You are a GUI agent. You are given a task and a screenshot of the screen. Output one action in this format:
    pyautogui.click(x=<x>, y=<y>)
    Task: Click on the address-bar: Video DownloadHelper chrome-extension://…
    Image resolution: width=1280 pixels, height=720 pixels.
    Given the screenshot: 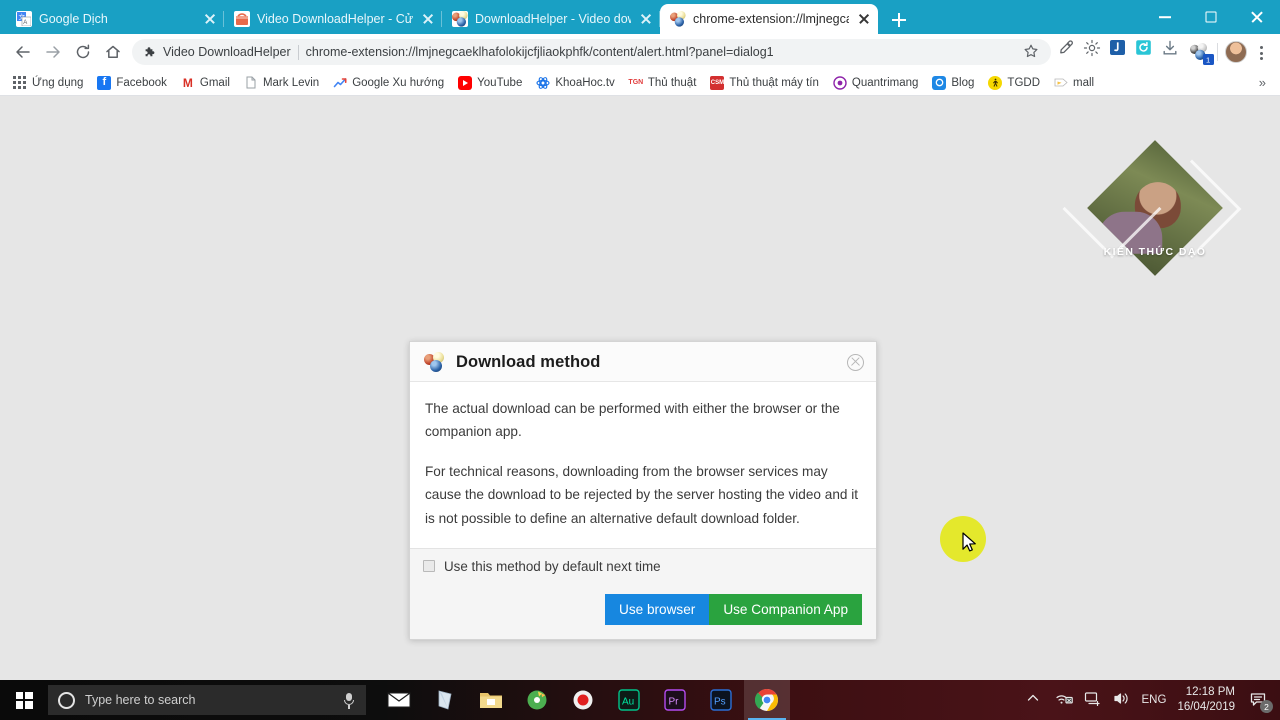 What is the action you would take?
    pyautogui.click(x=591, y=52)
    